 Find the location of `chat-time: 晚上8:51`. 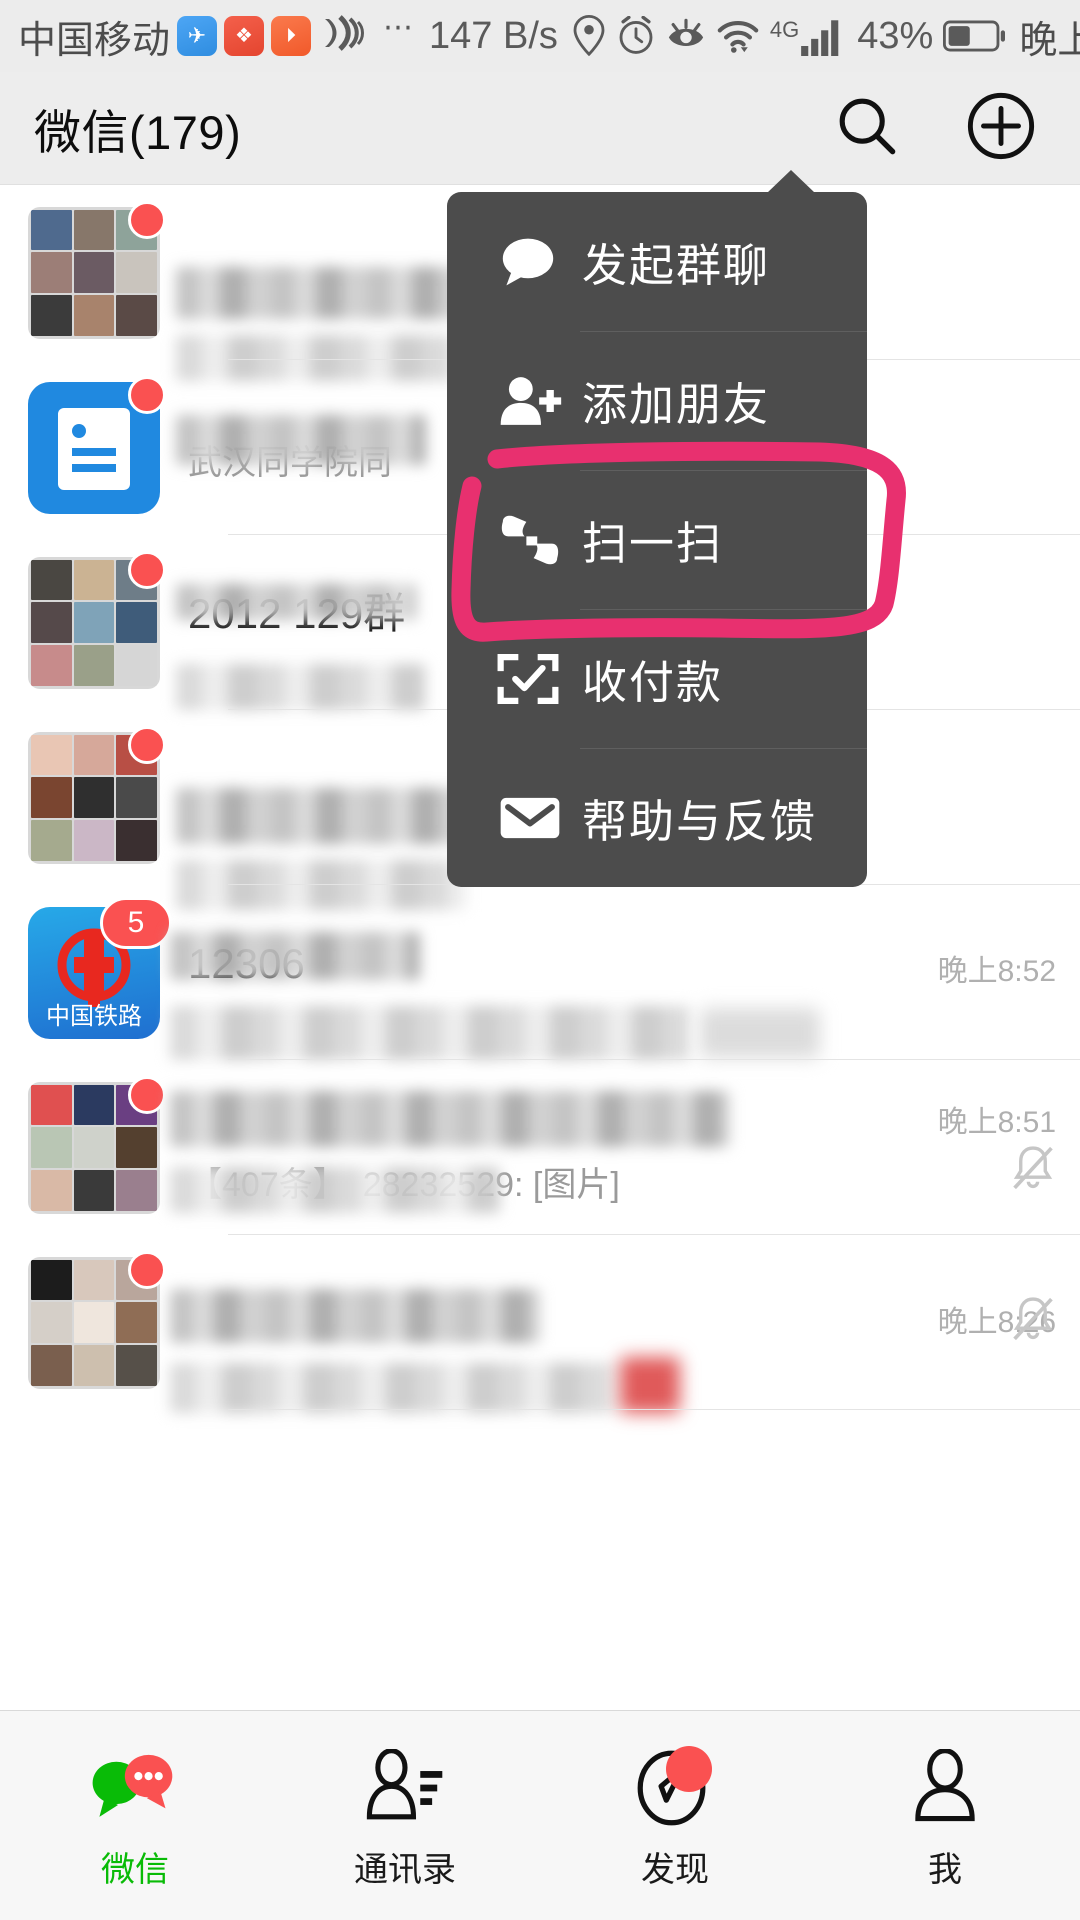

chat-time: 晚上8:51 is located at coordinates (996, 1122).